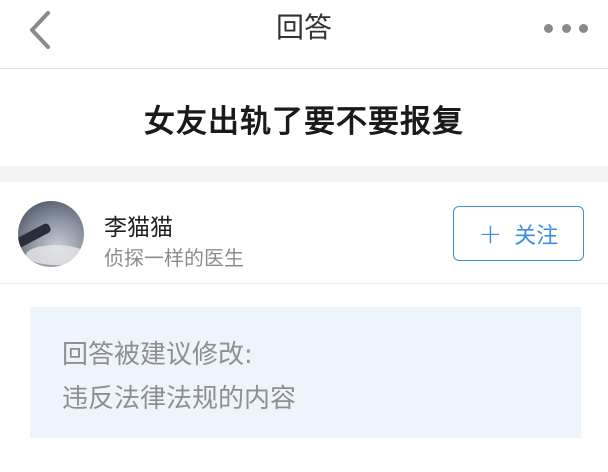 The image size is (608, 472). I want to click on notice-line-1: 回答被建议修改:, so click(157, 355).